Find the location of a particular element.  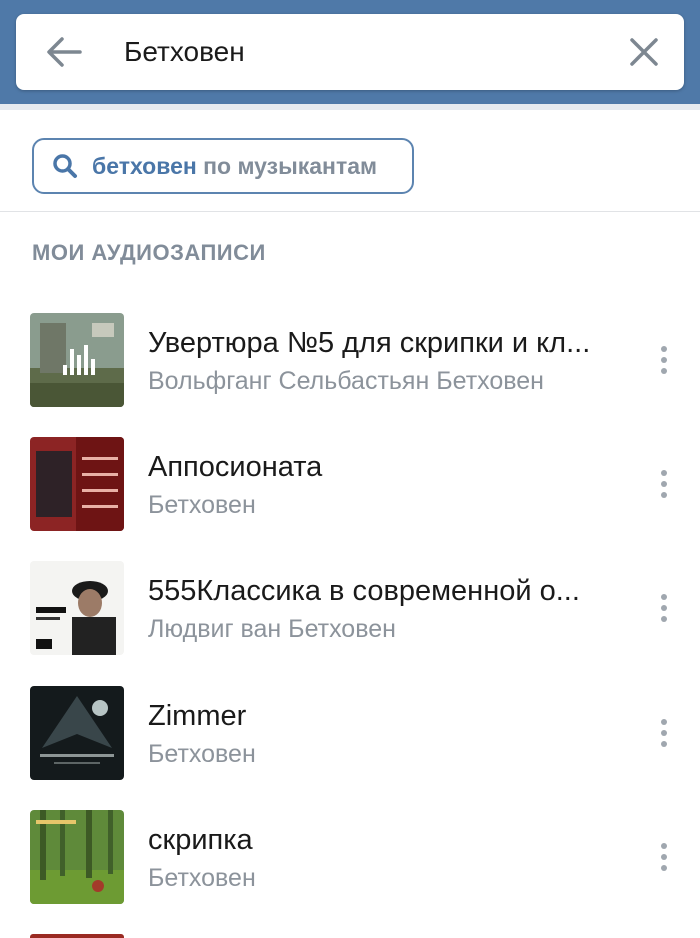

arrow-left-icon is located at coordinates (64, 52).